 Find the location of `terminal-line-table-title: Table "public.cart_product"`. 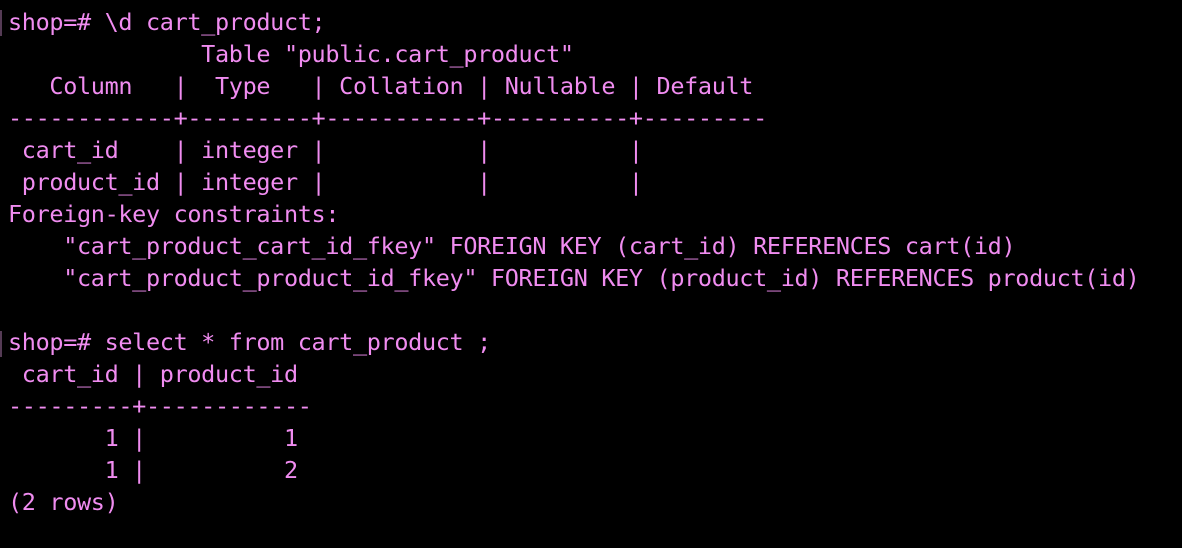

terminal-line-table-title: Table "public.cart_product" is located at coordinates (291, 54).